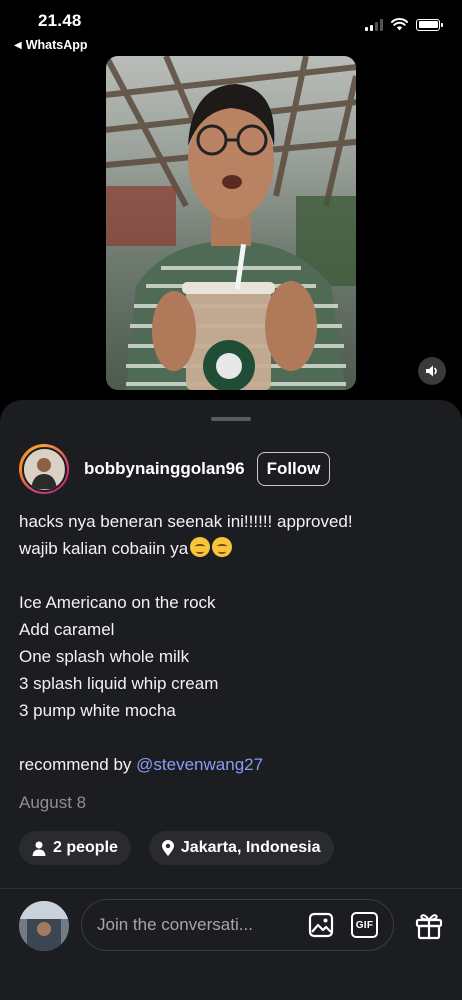 The image size is (462, 1000). I want to click on image-icon, so click(321, 925).